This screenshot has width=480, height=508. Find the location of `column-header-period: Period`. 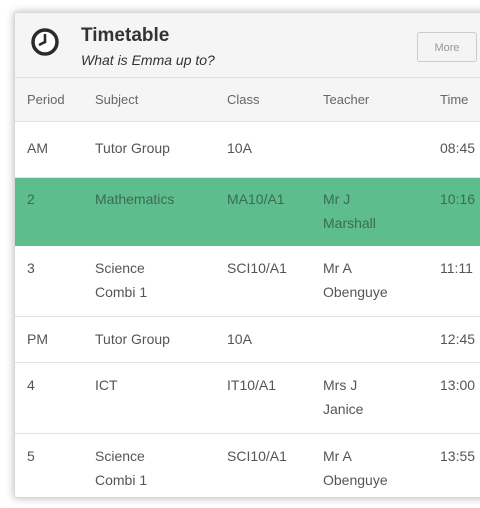

column-header-period: Period is located at coordinates (46, 99).